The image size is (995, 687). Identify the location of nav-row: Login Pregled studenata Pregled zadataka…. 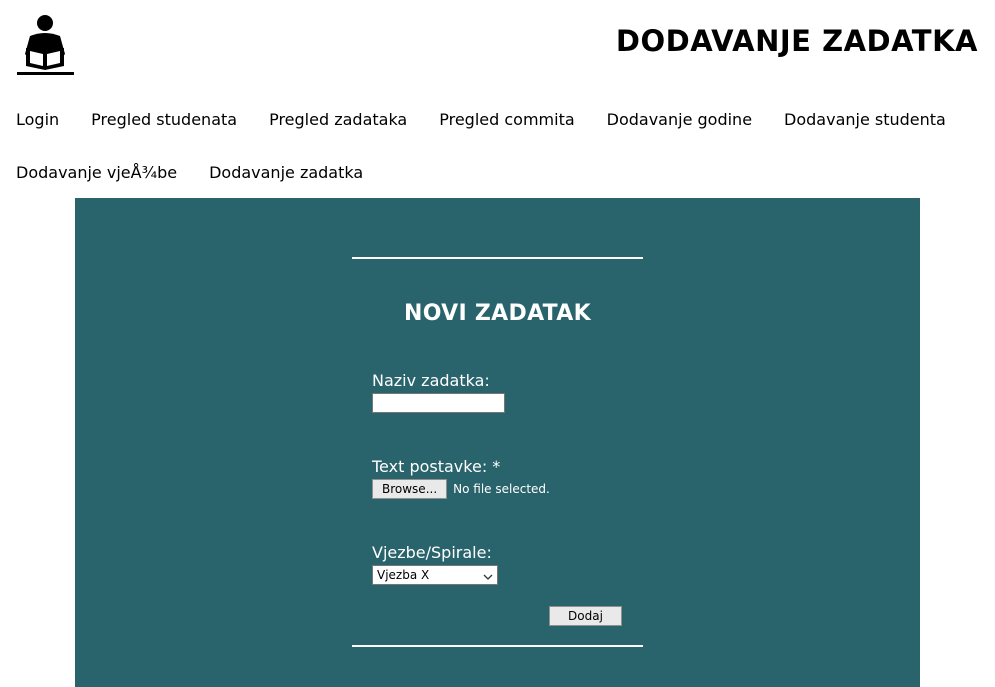
(496, 120).